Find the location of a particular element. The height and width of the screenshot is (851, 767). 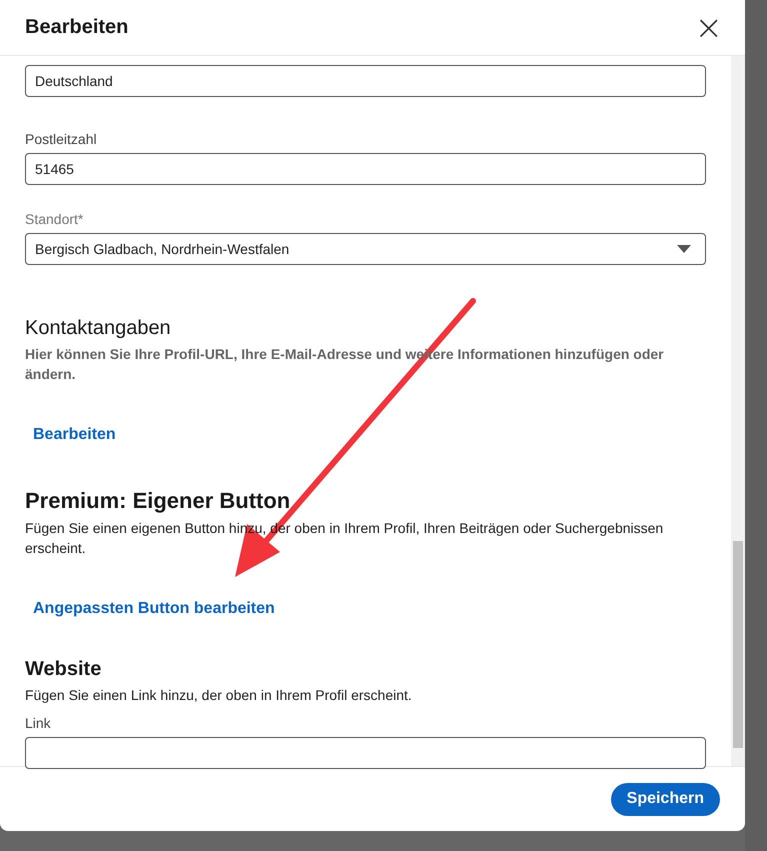

section-description: Fügen Sie einen Link hinzu, der oben in Ihrem Profil erscheint. is located at coordinates (219, 695).